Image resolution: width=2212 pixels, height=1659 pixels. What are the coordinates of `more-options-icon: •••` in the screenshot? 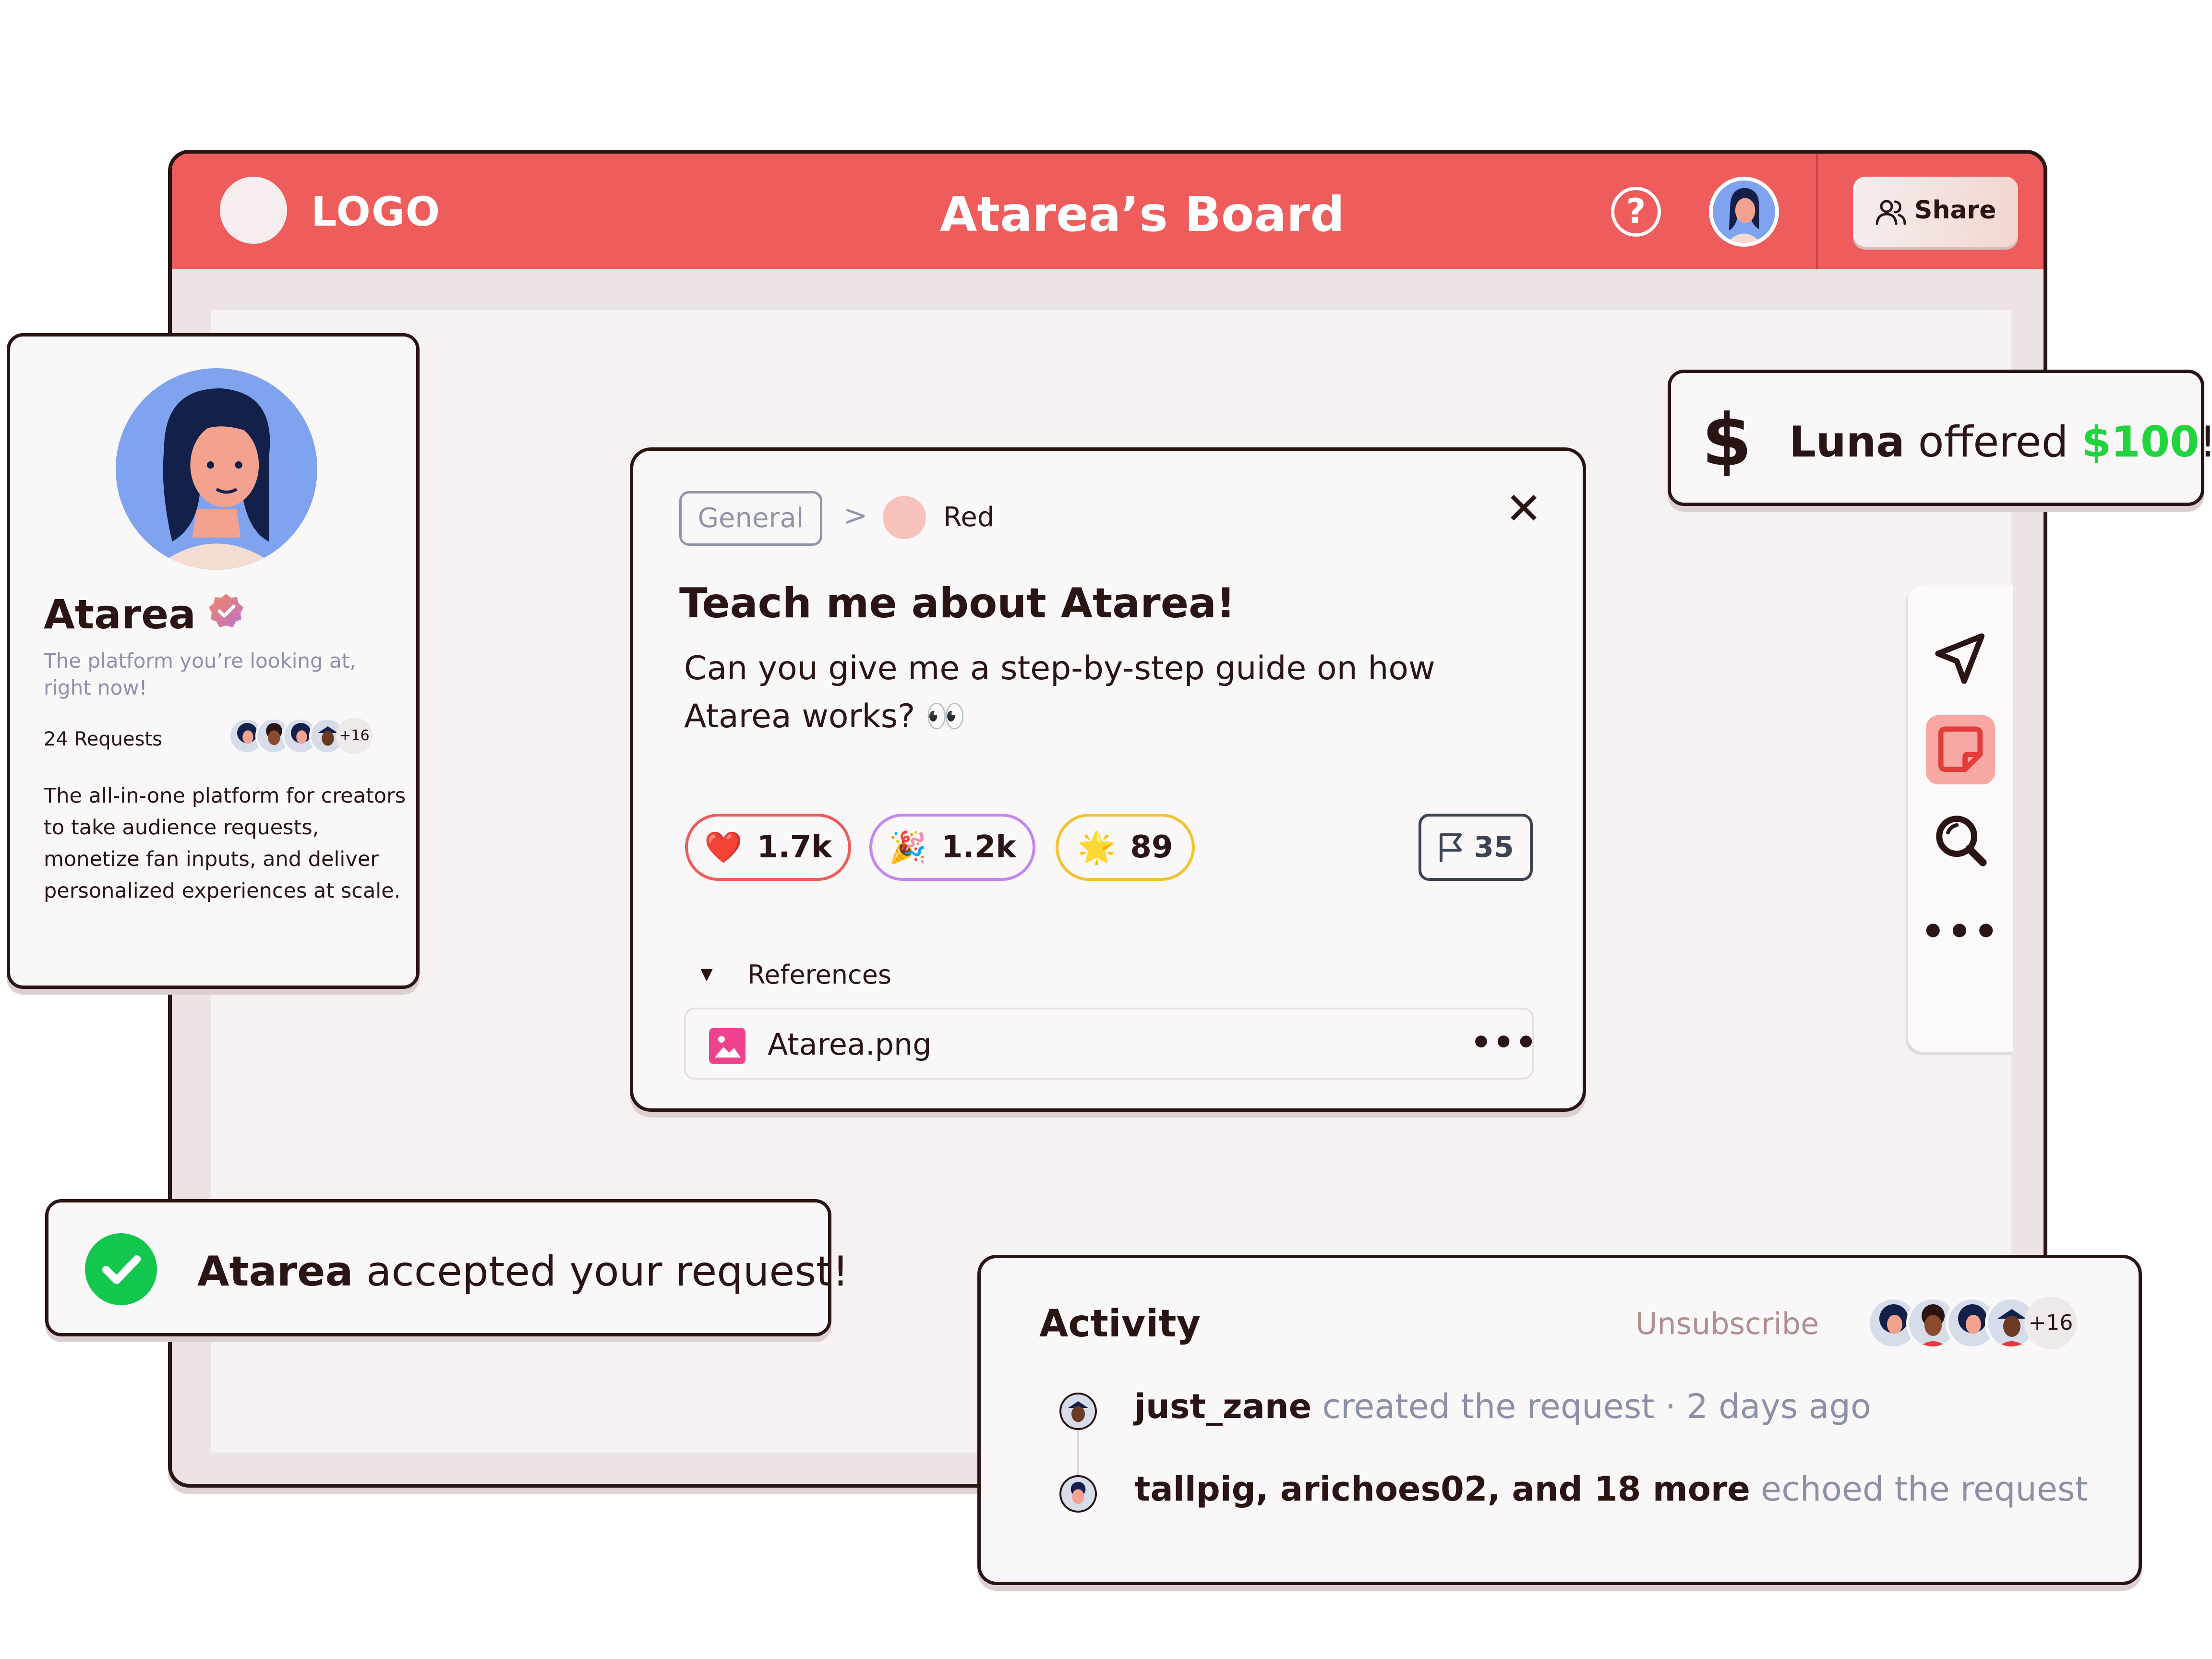 It's located at (1504, 1042).